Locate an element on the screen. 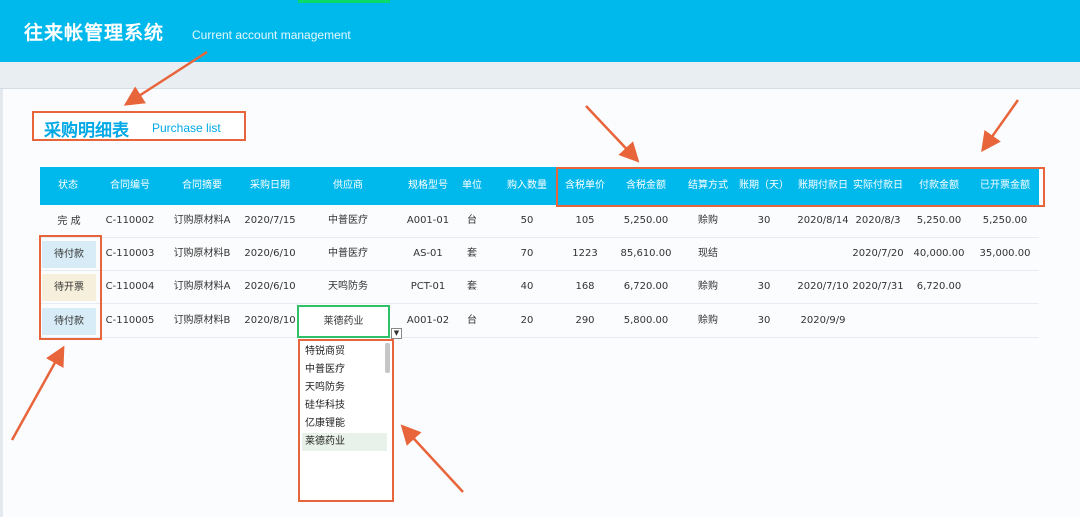 This screenshot has height=517, width=1080. arrow-to-title is located at coordinates (165, 78).